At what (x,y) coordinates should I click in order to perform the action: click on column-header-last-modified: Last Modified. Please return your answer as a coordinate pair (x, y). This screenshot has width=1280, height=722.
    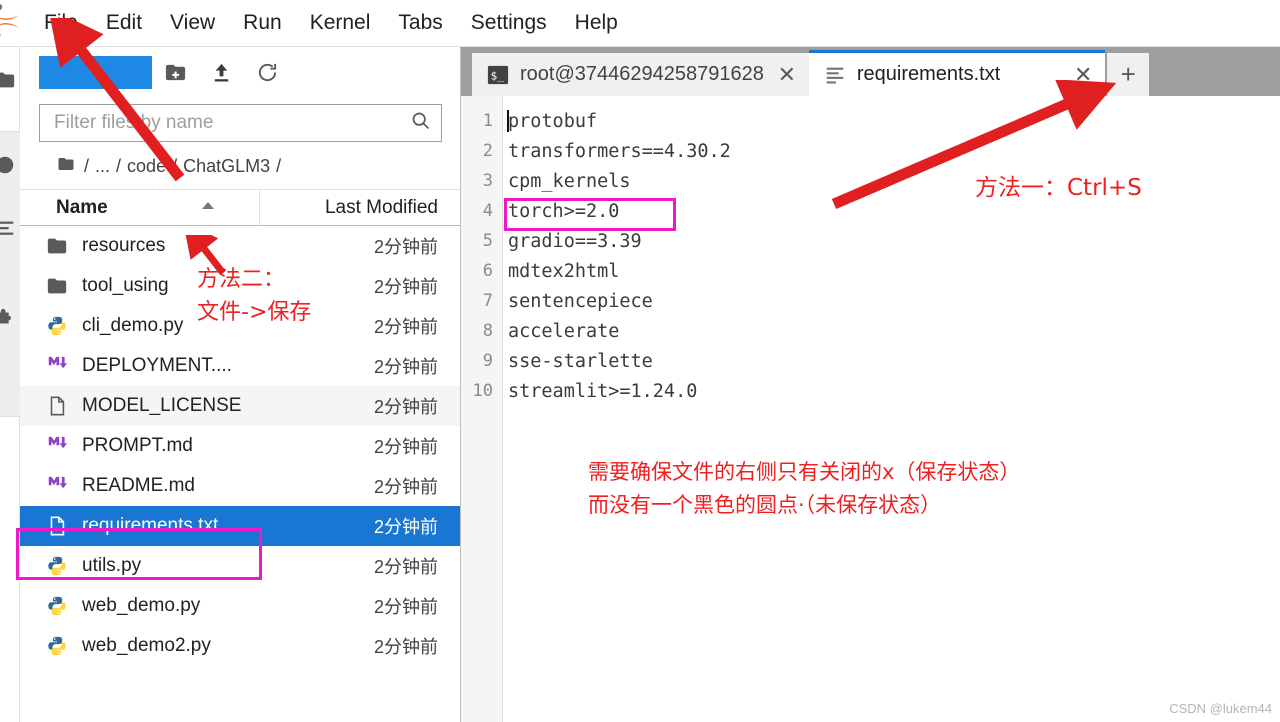
    Looking at the image, I should click on (360, 207).